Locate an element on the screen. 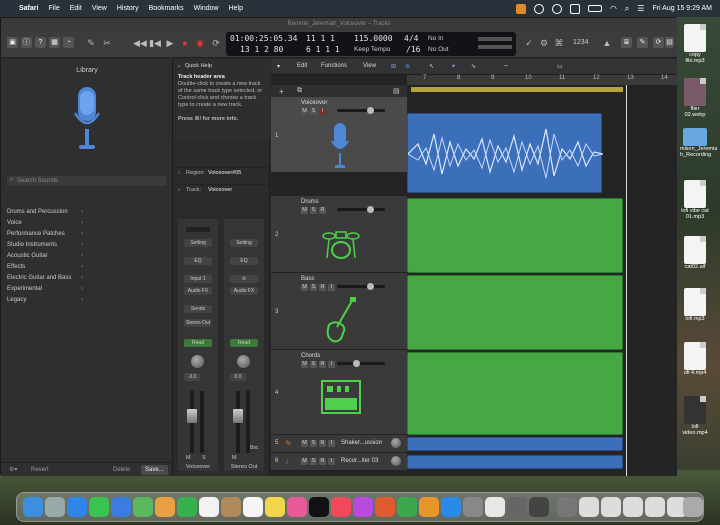  control-center-icon: ☰ is located at coordinates (640, 8).